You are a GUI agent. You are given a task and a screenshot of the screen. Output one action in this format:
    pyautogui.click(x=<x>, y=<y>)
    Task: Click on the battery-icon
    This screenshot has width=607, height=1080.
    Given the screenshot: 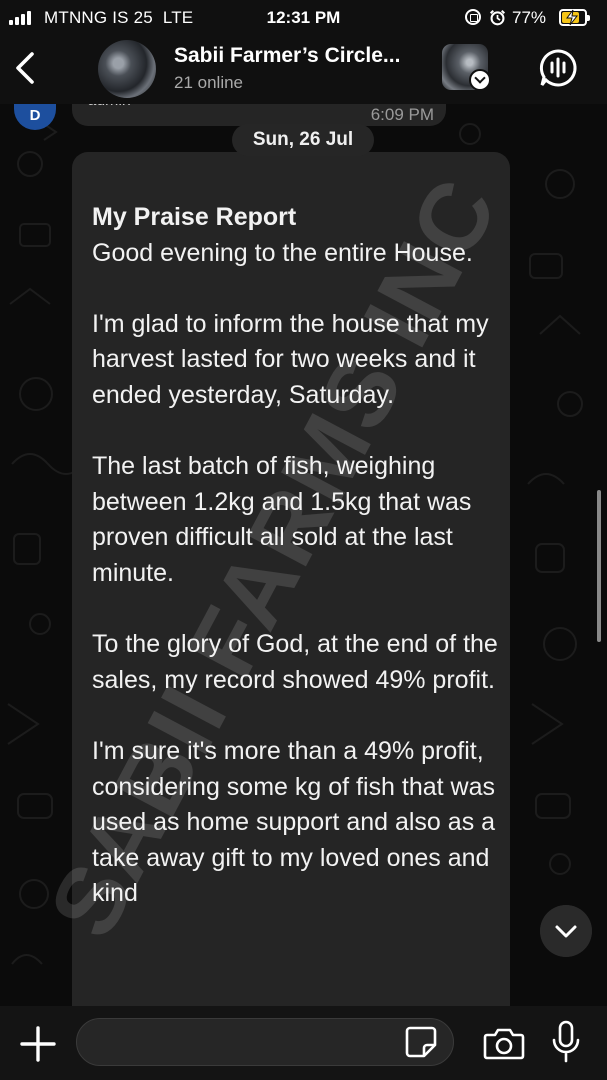 What is the action you would take?
    pyautogui.click(x=574, y=17)
    